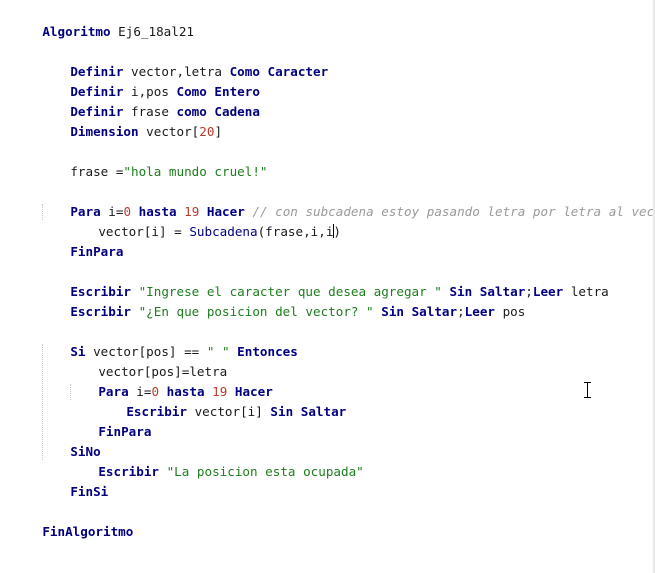 The height and width of the screenshot is (573, 655). I want to click on code-line-19: FinSi, so click(74, 480).